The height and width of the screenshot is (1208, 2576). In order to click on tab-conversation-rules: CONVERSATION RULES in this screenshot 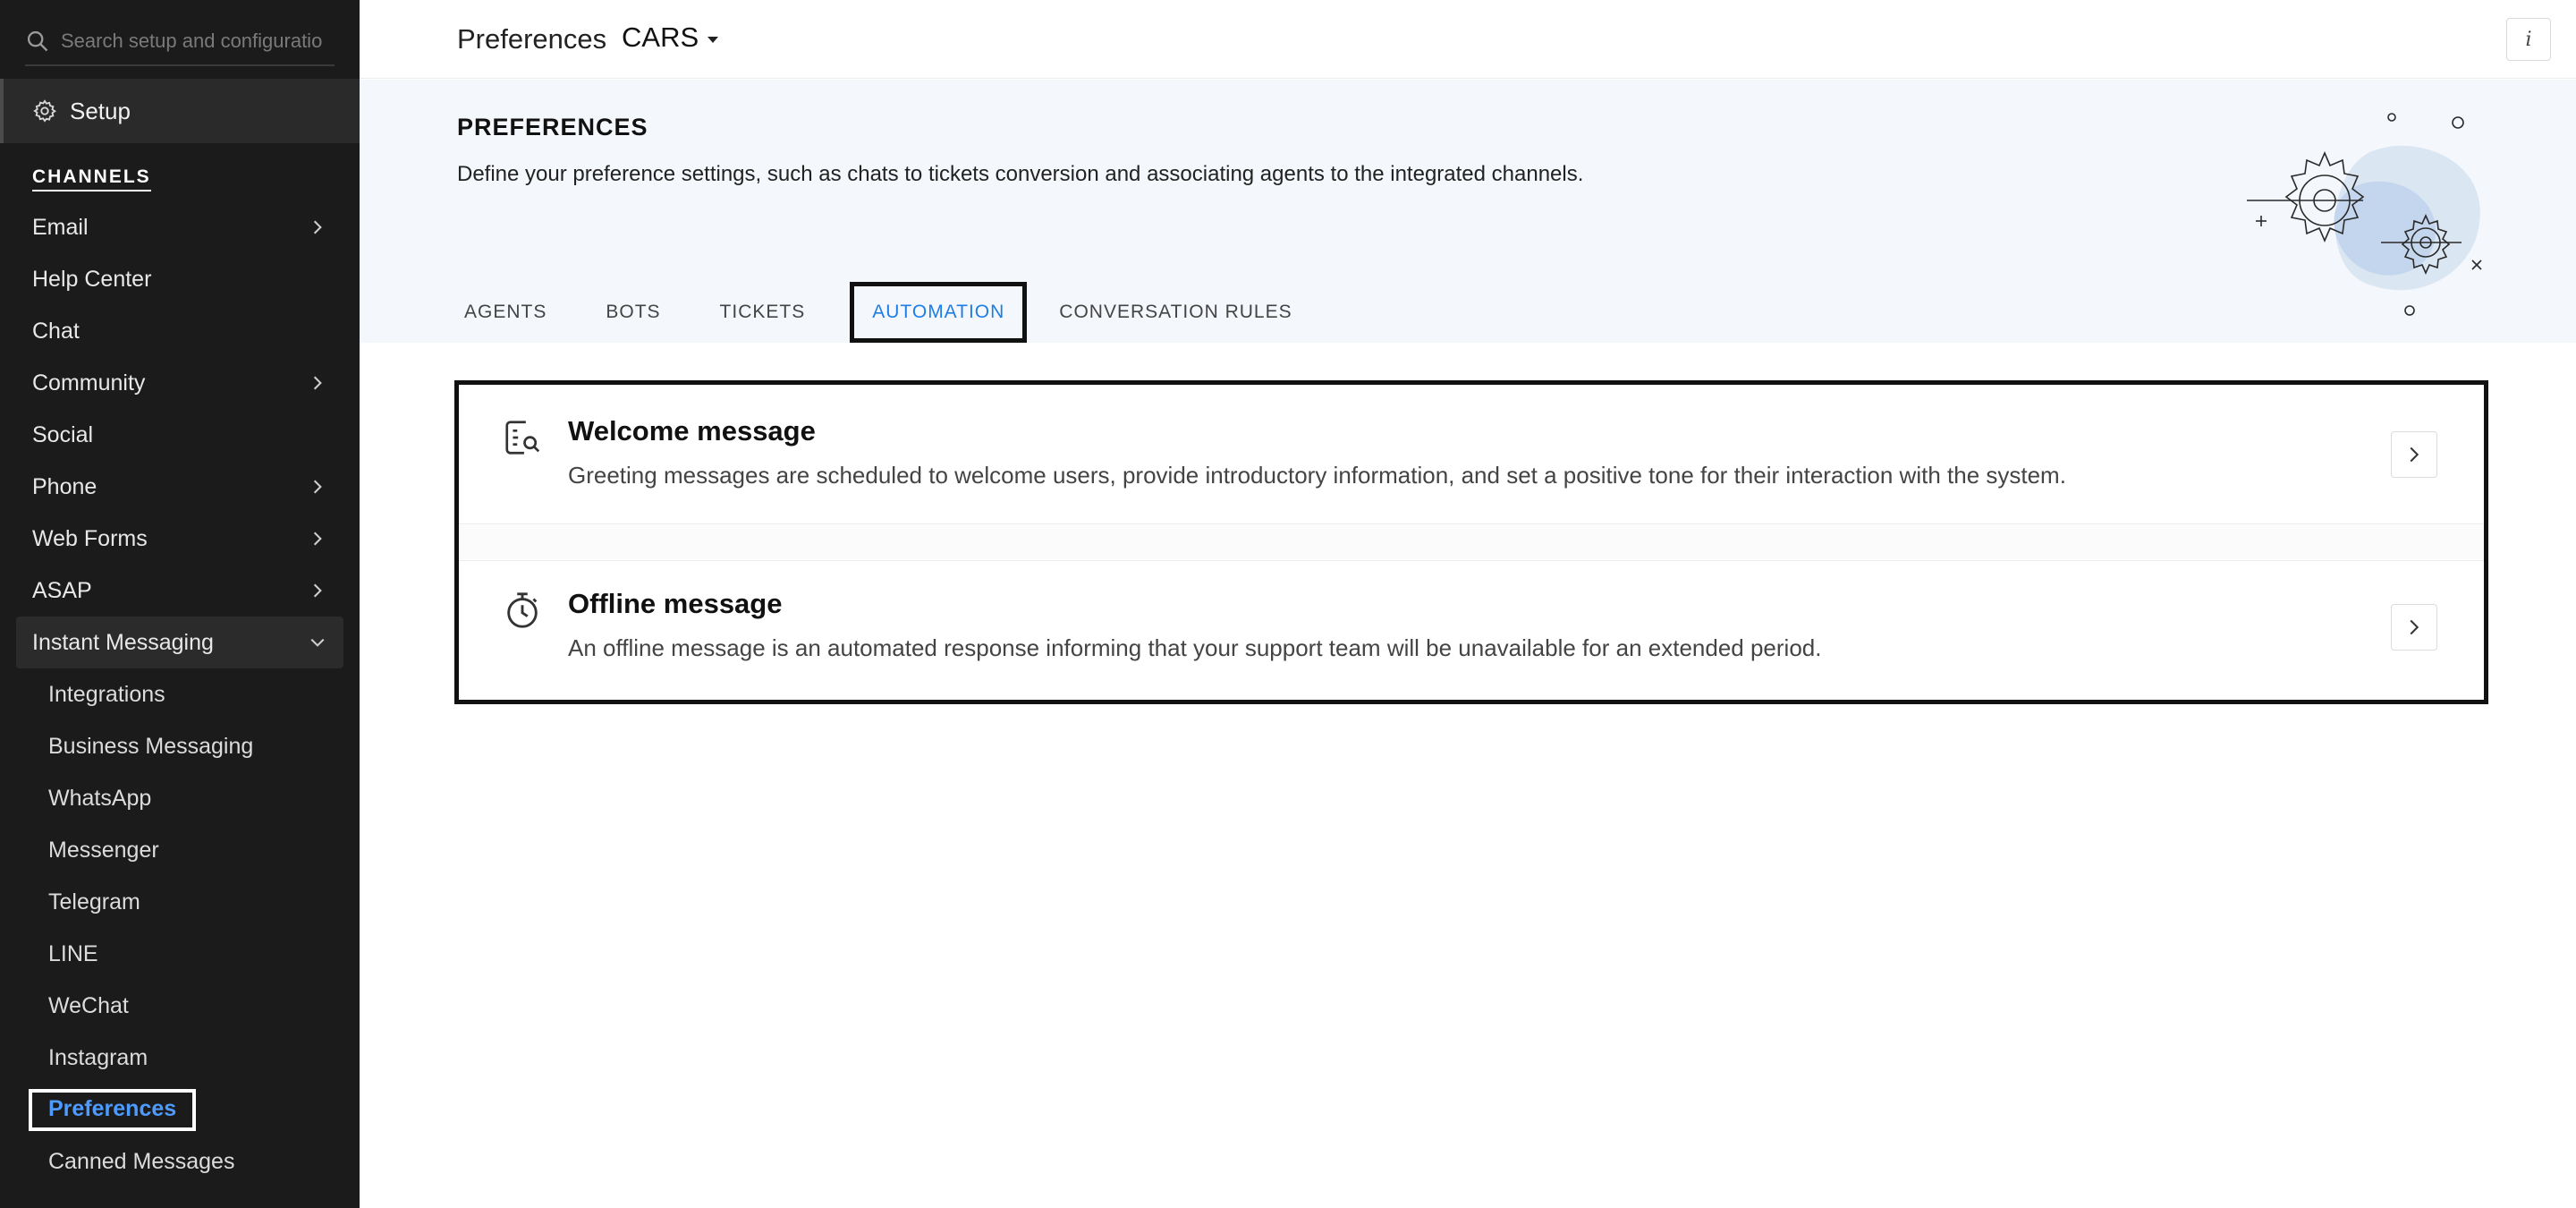, I will do `click(1175, 312)`.